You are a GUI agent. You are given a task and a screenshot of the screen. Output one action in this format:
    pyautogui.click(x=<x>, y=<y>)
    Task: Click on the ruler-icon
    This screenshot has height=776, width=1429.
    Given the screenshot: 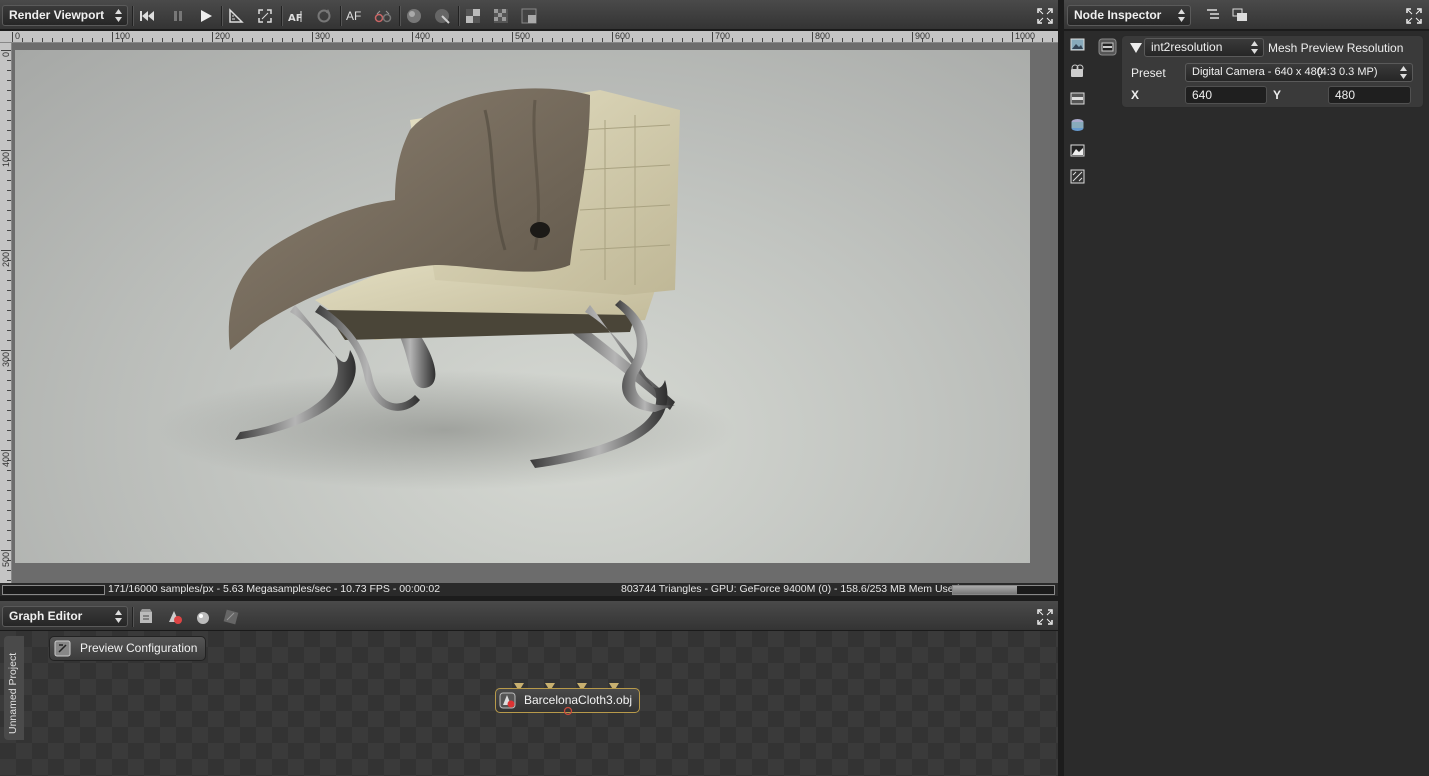 What is the action you would take?
    pyautogui.click(x=236, y=16)
    